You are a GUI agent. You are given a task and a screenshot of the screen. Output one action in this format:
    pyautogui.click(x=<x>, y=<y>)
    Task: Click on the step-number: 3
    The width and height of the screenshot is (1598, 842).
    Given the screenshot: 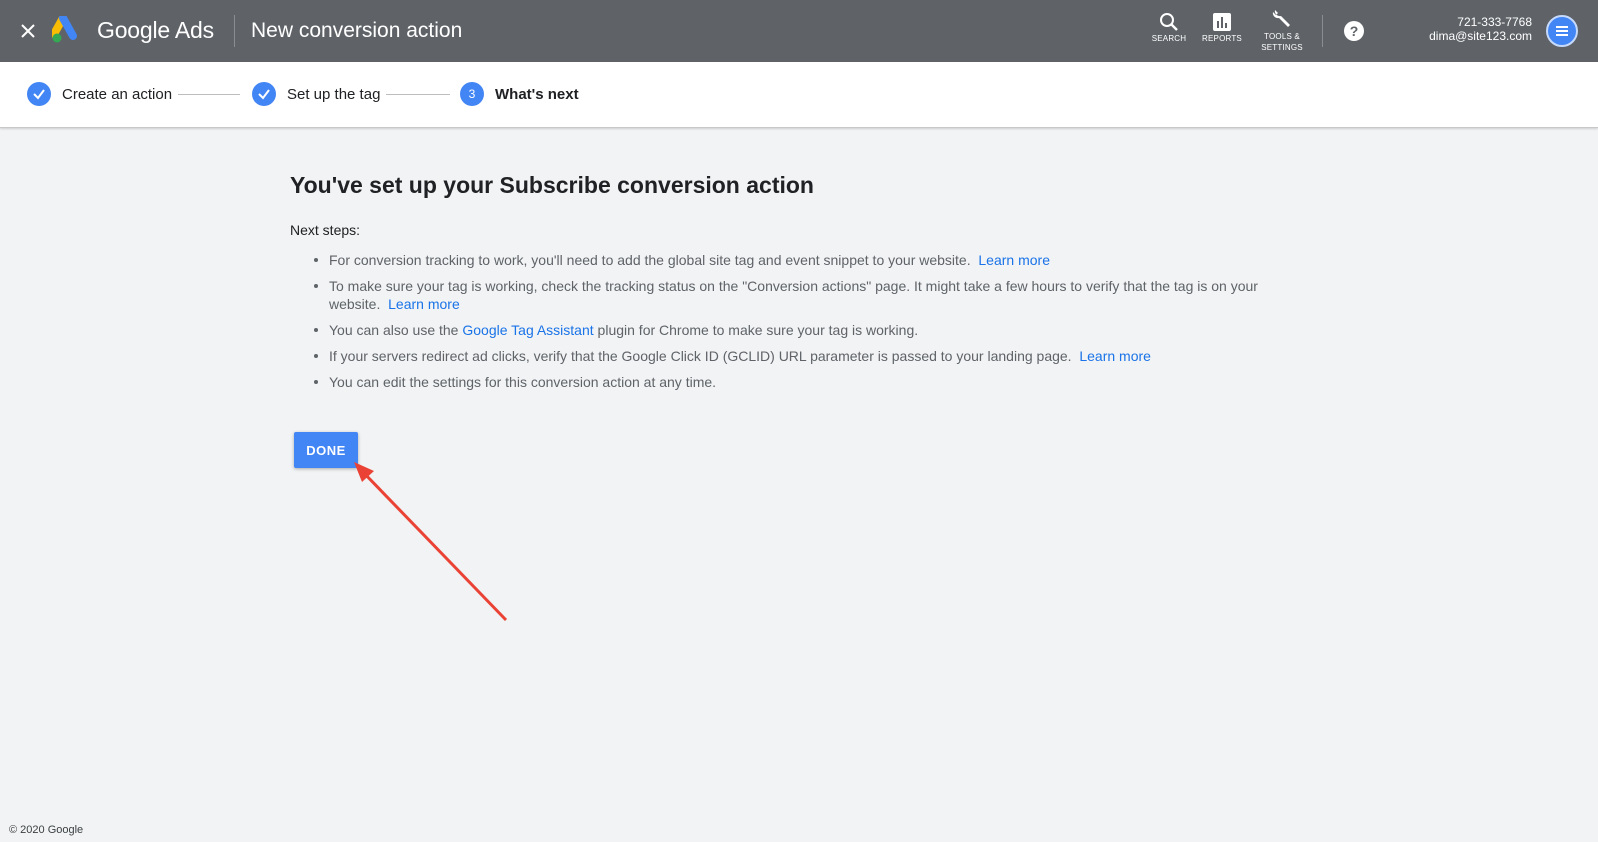 What is the action you would take?
    pyautogui.click(x=472, y=94)
    